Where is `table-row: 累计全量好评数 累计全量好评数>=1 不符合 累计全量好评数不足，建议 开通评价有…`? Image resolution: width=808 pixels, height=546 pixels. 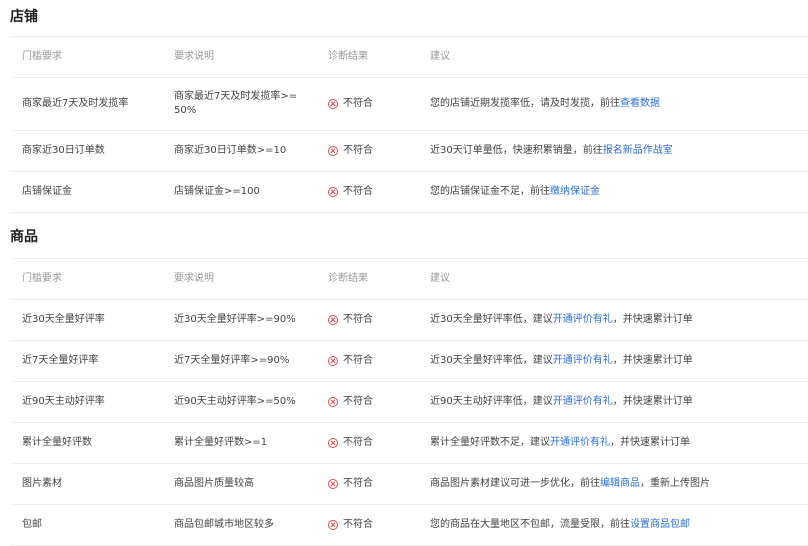 table-row: 累计全量好评数 累计全量好评数>=1 不符合 累计全量好评数不足，建议 开通评价有… is located at coordinates (409, 443).